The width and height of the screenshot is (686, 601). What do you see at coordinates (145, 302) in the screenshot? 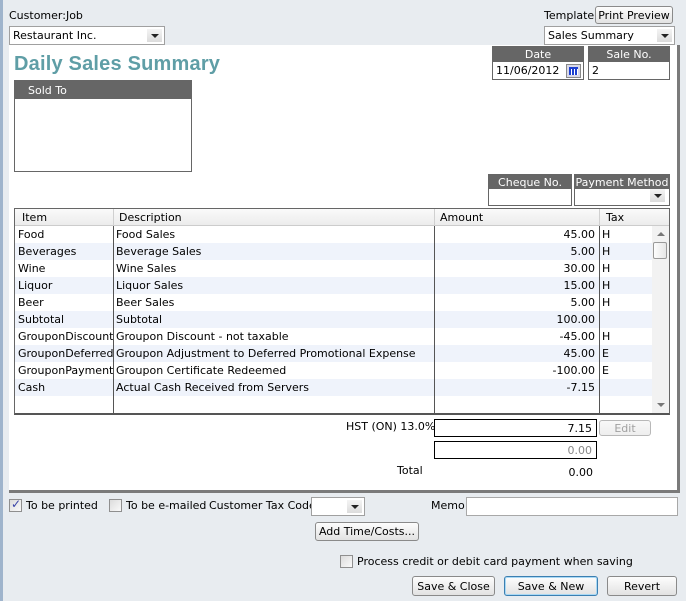
I see `cell-description: Beer Sales` at bounding box center [145, 302].